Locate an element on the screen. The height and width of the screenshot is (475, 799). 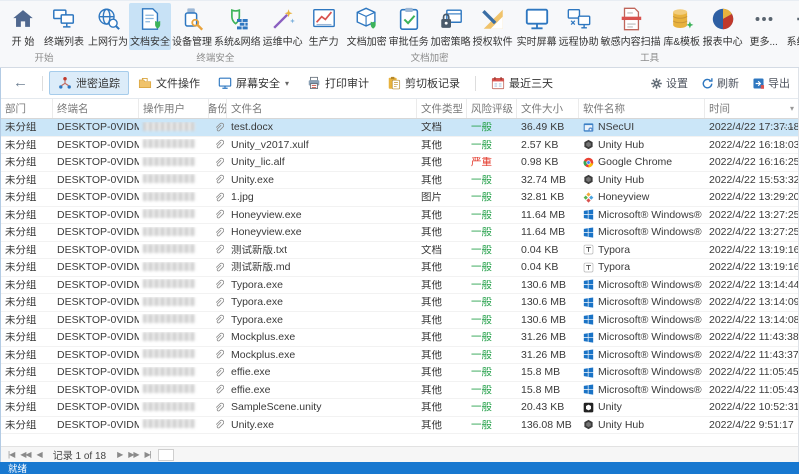
prev-page-group-button: ◀◀ is located at coordinates (25, 454).